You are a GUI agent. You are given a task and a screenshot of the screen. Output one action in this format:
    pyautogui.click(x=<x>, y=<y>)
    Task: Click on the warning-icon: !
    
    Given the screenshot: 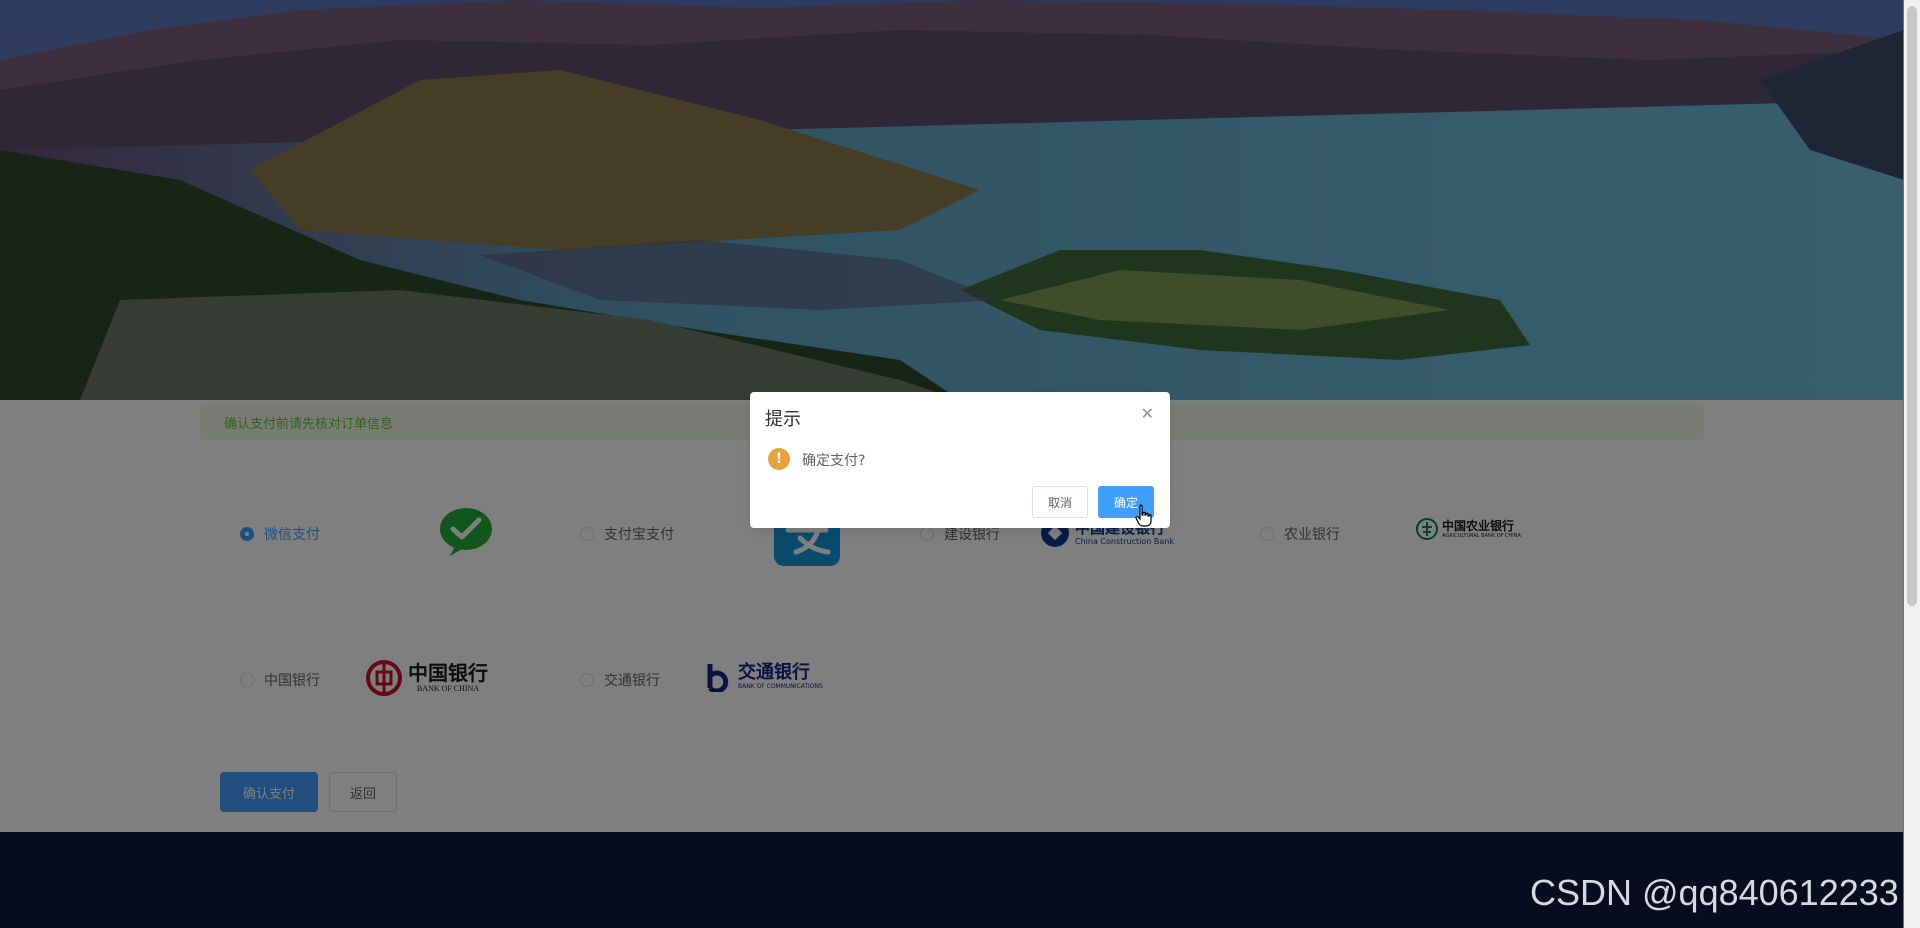 What is the action you would take?
    pyautogui.click(x=779, y=459)
    